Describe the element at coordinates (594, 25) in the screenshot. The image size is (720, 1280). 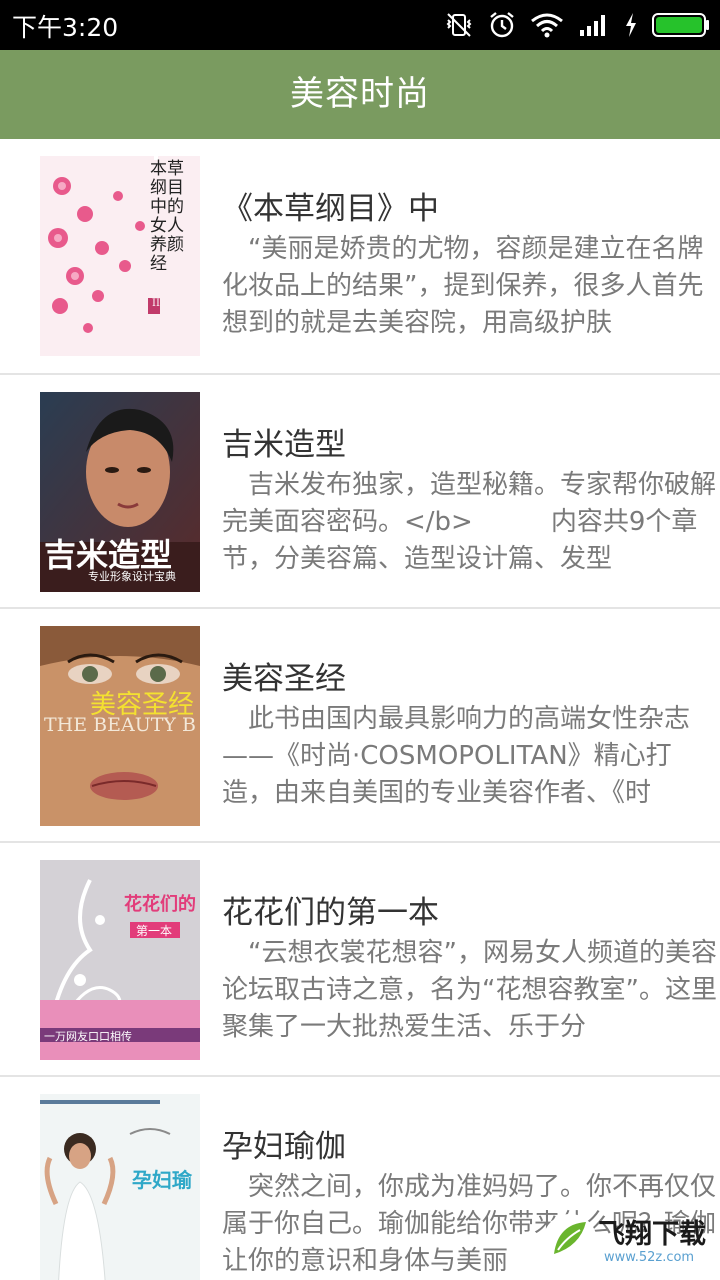
I see `signal-icon` at that location.